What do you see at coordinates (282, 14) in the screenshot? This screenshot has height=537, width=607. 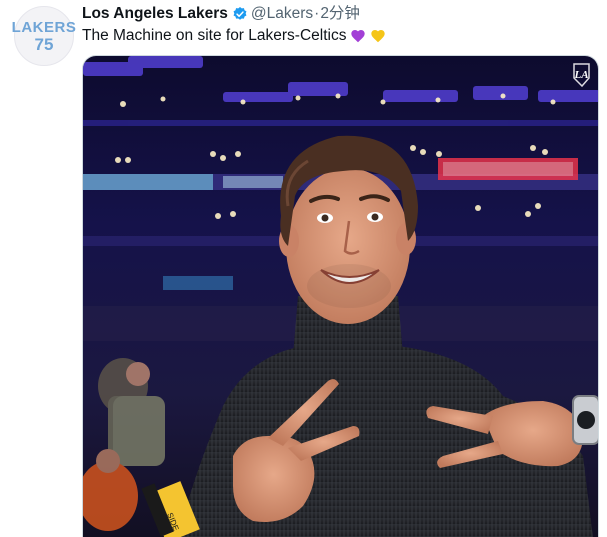 I see `author-handle: @Lakers` at bounding box center [282, 14].